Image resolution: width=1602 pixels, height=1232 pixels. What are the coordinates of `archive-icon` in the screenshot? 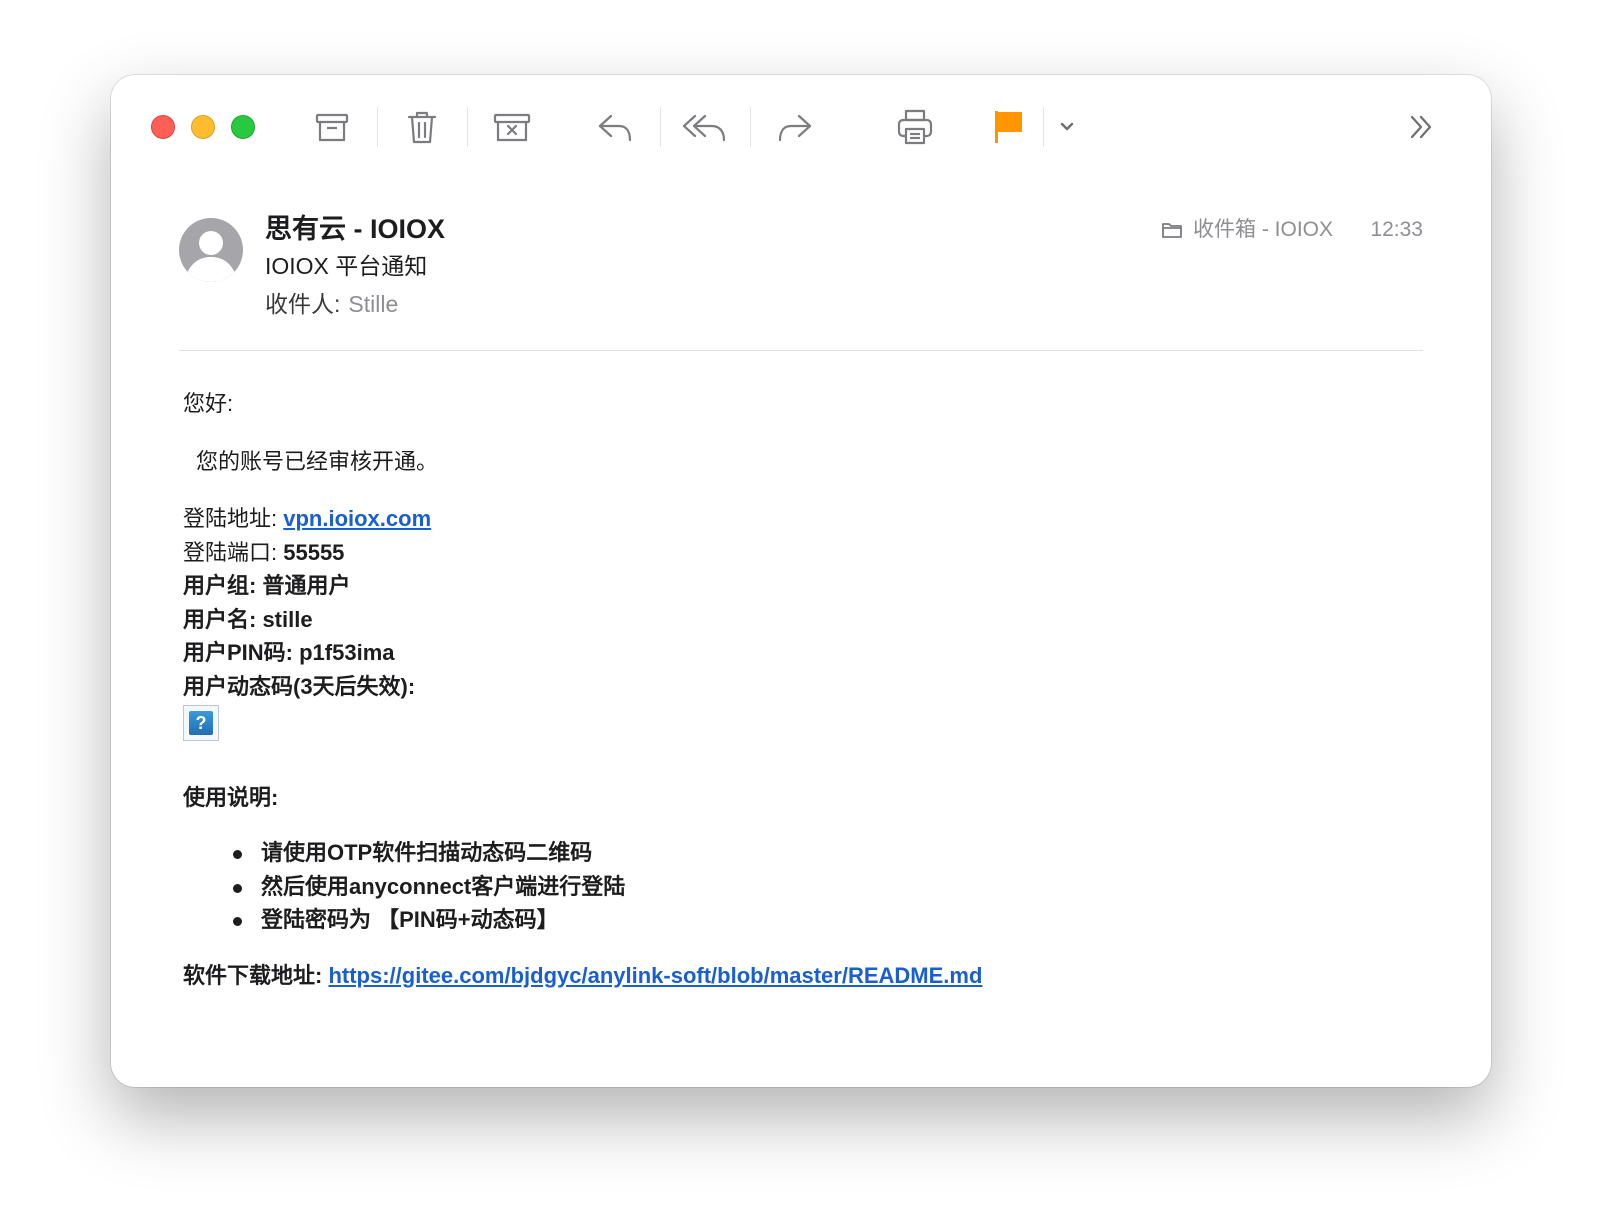 It's located at (332, 127).